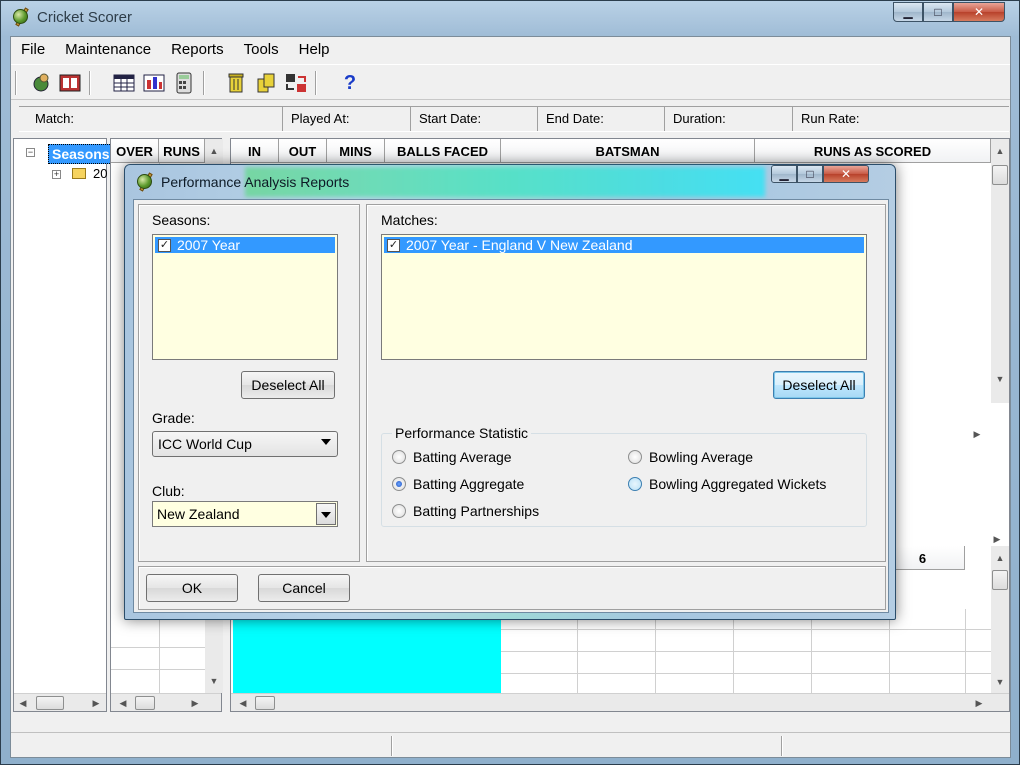 The width and height of the screenshot is (1020, 765). I want to click on end-date-label: End Date:, so click(601, 119).